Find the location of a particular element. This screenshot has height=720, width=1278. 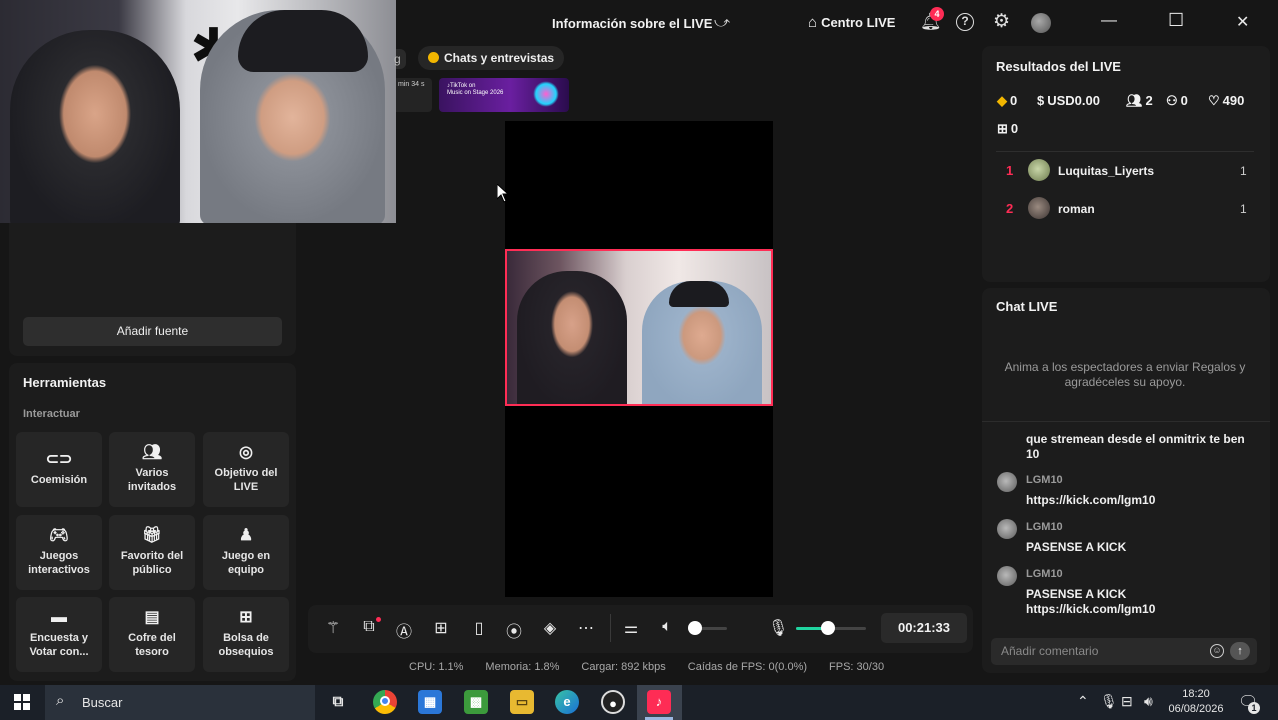

tab-chats-entrevistas: Chats y entrevistas is located at coordinates (491, 58).